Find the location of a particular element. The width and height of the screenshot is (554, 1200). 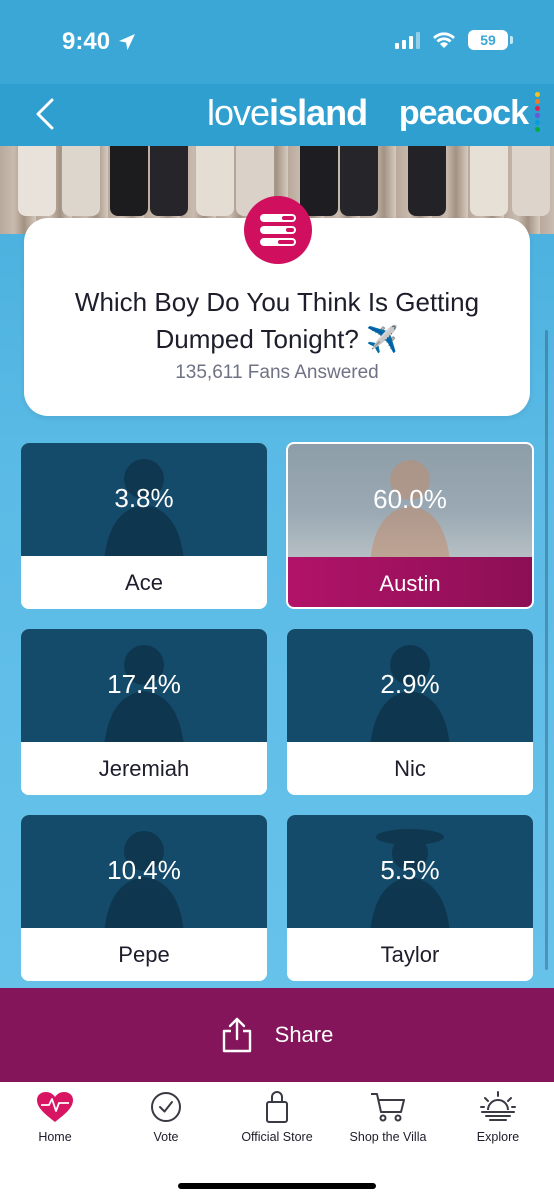

home-indicator is located at coordinates (277, 1186).